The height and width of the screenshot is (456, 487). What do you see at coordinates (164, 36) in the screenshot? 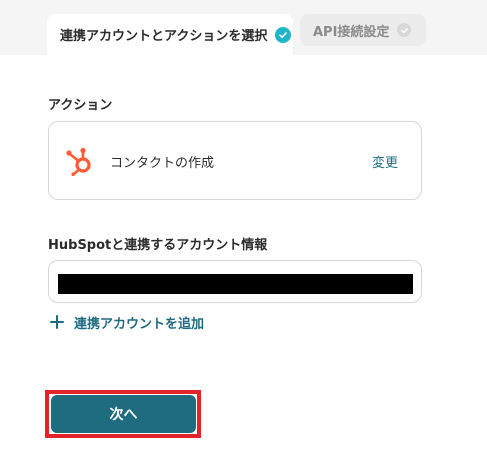
I see `tab-label: 連携アカウントとアクションを選択` at bounding box center [164, 36].